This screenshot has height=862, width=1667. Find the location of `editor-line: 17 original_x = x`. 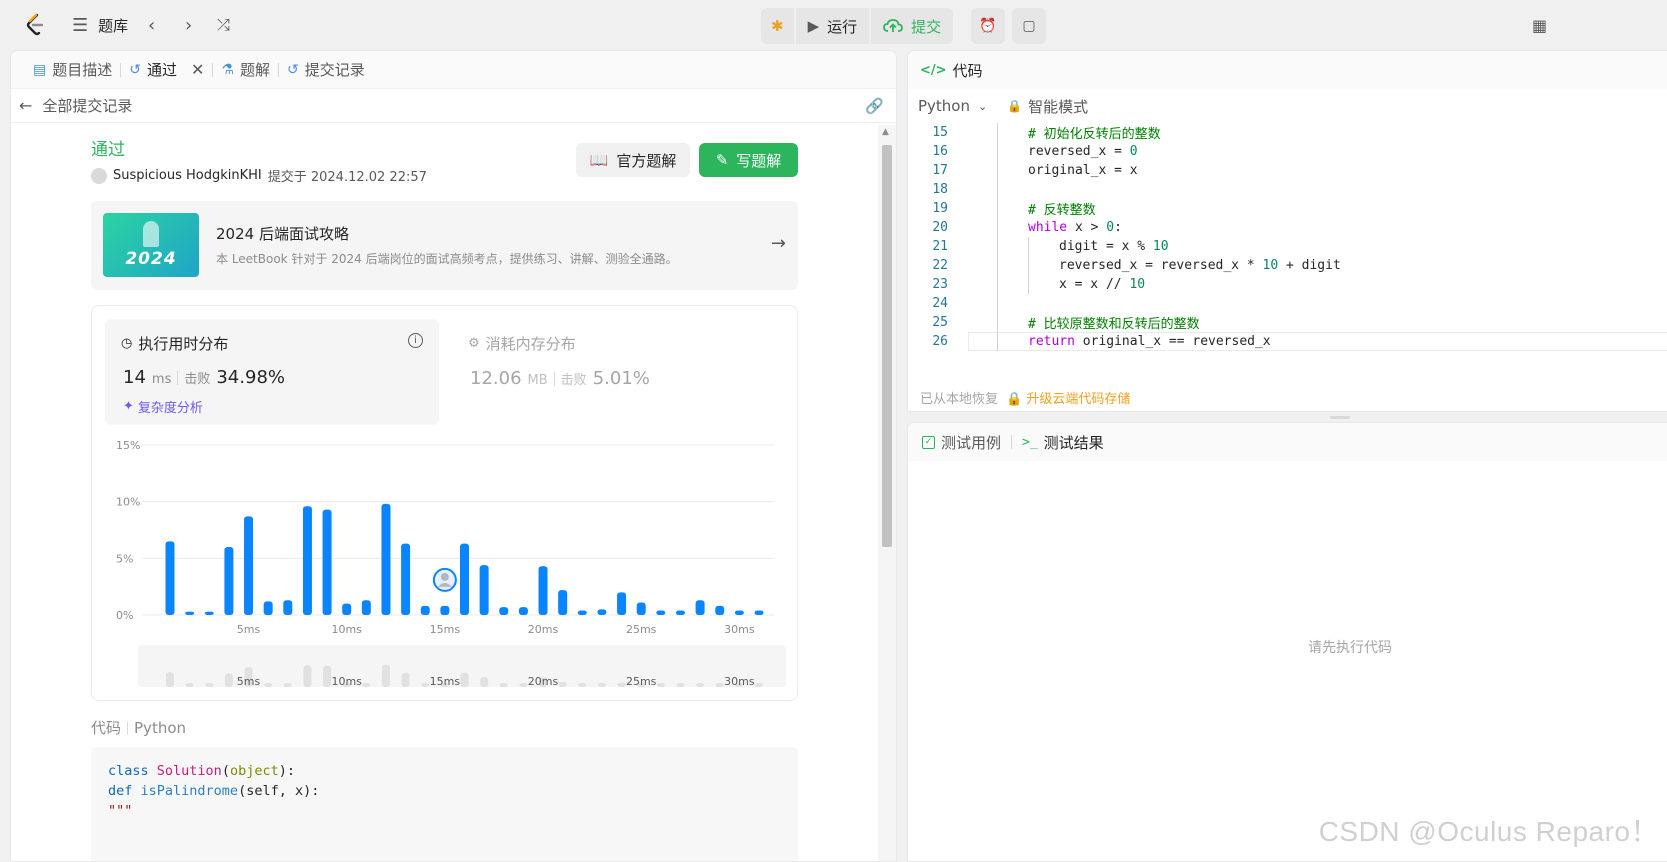

editor-line: 17 original_x = x is located at coordinates (1287, 170).